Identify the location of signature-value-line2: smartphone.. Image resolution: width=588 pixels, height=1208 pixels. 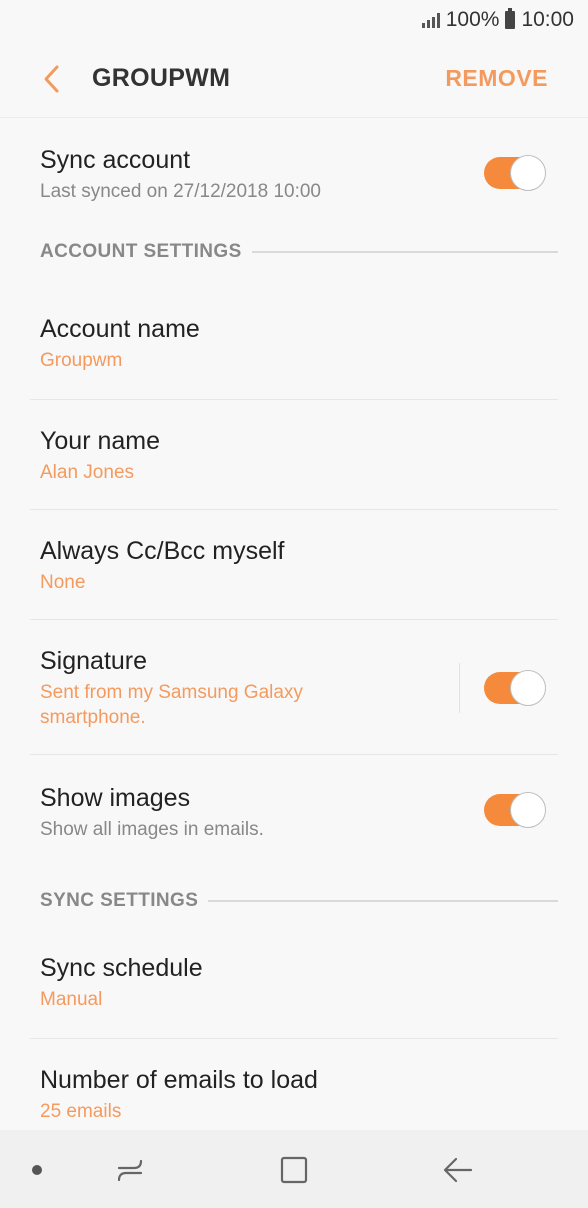
(93, 717).